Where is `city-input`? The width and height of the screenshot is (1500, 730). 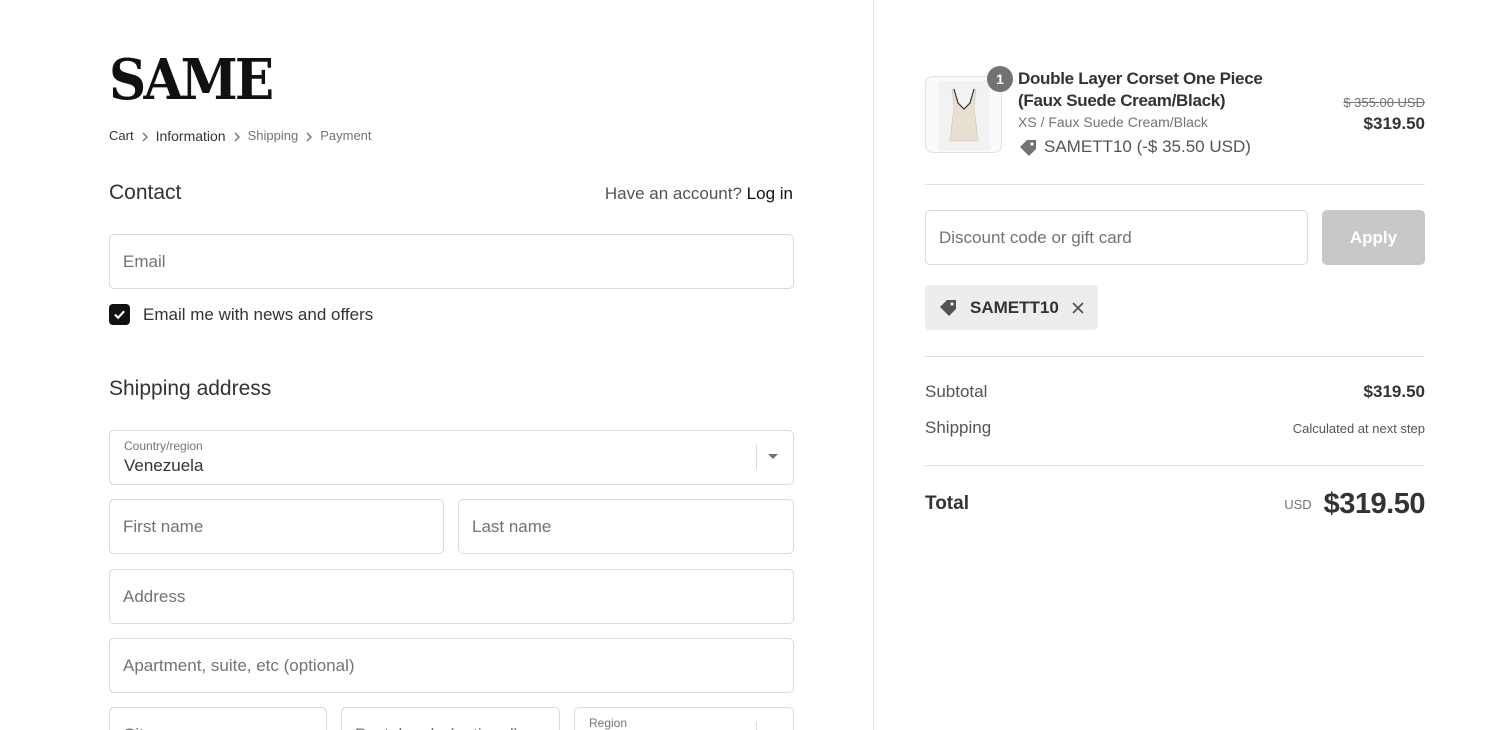 city-input is located at coordinates (218, 719).